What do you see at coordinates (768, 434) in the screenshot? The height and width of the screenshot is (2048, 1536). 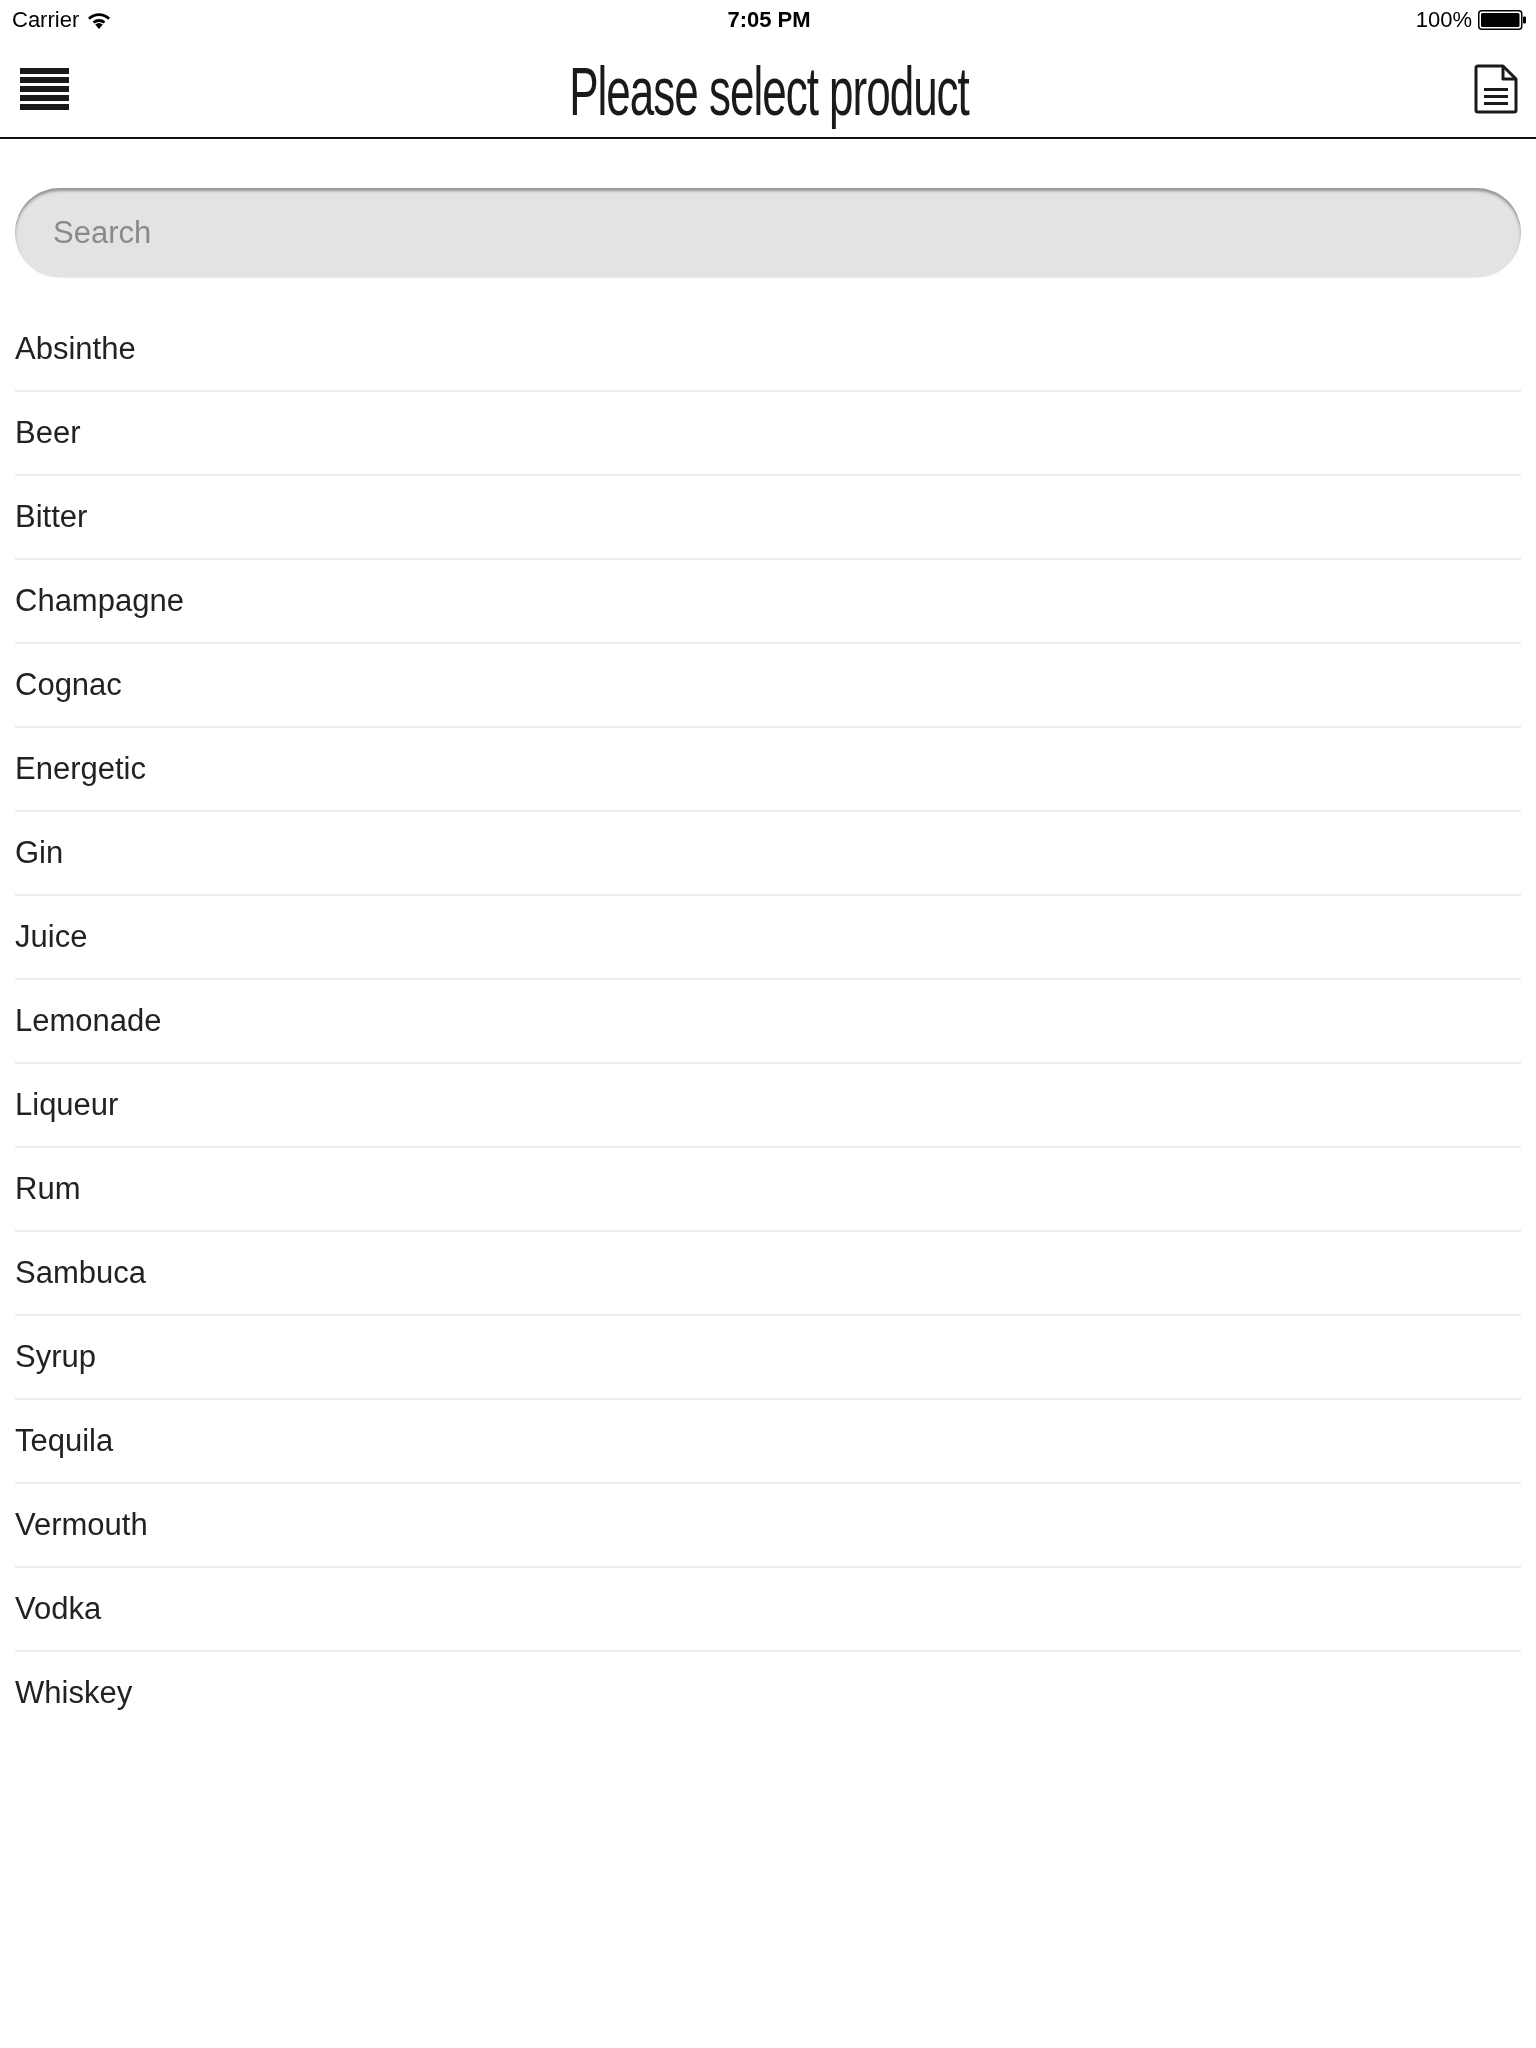 I see `product-list-item: Beer` at bounding box center [768, 434].